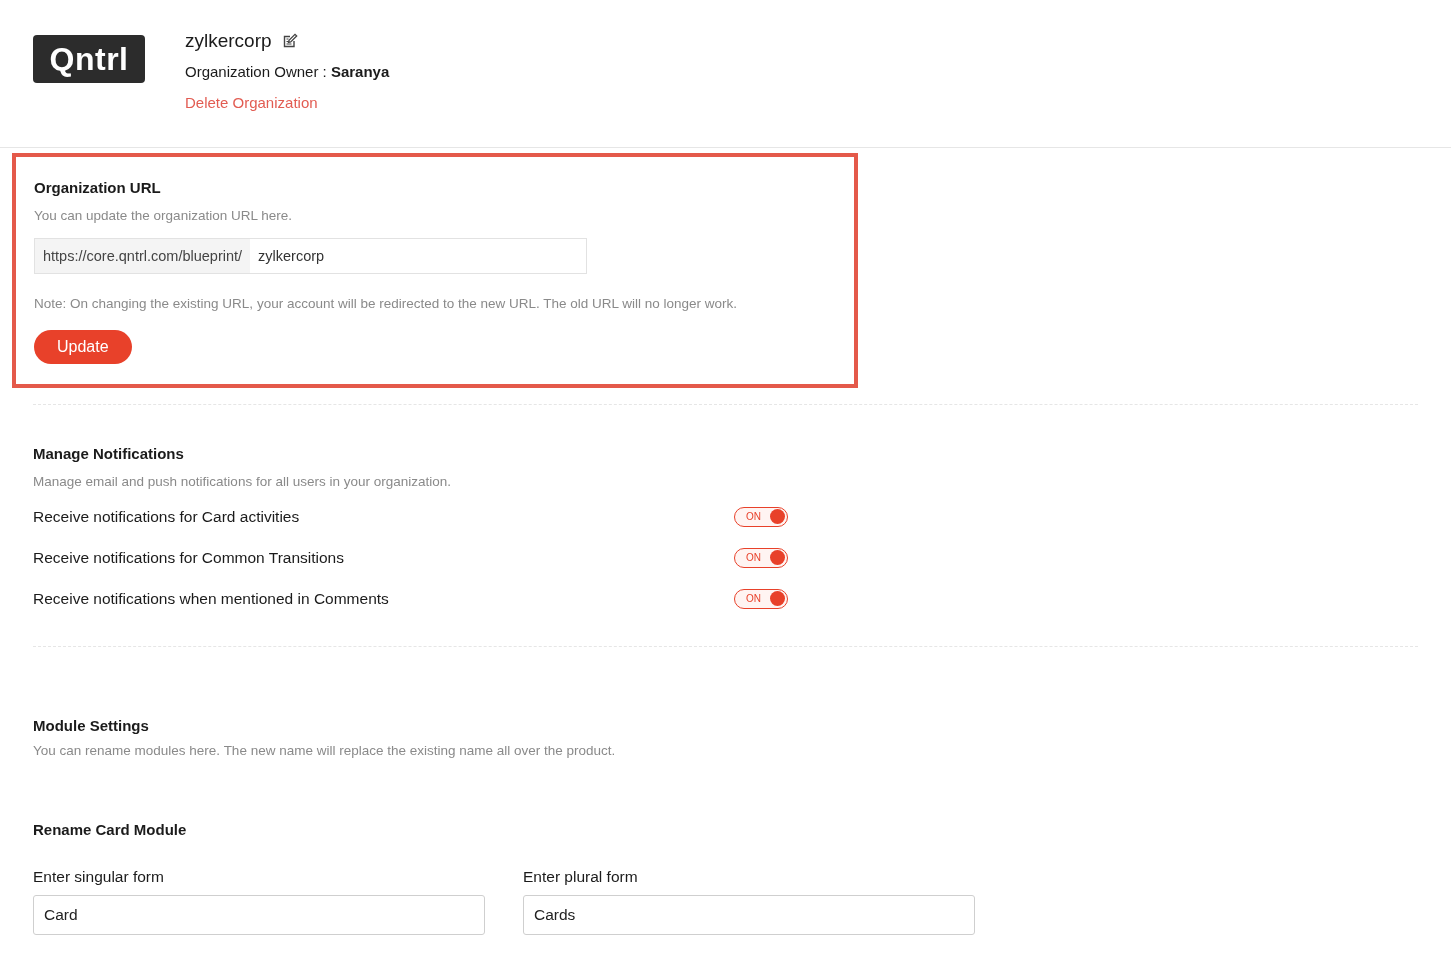 The image size is (1451, 962). I want to click on notification-label: Receive notifications for Card activities, so click(166, 516).